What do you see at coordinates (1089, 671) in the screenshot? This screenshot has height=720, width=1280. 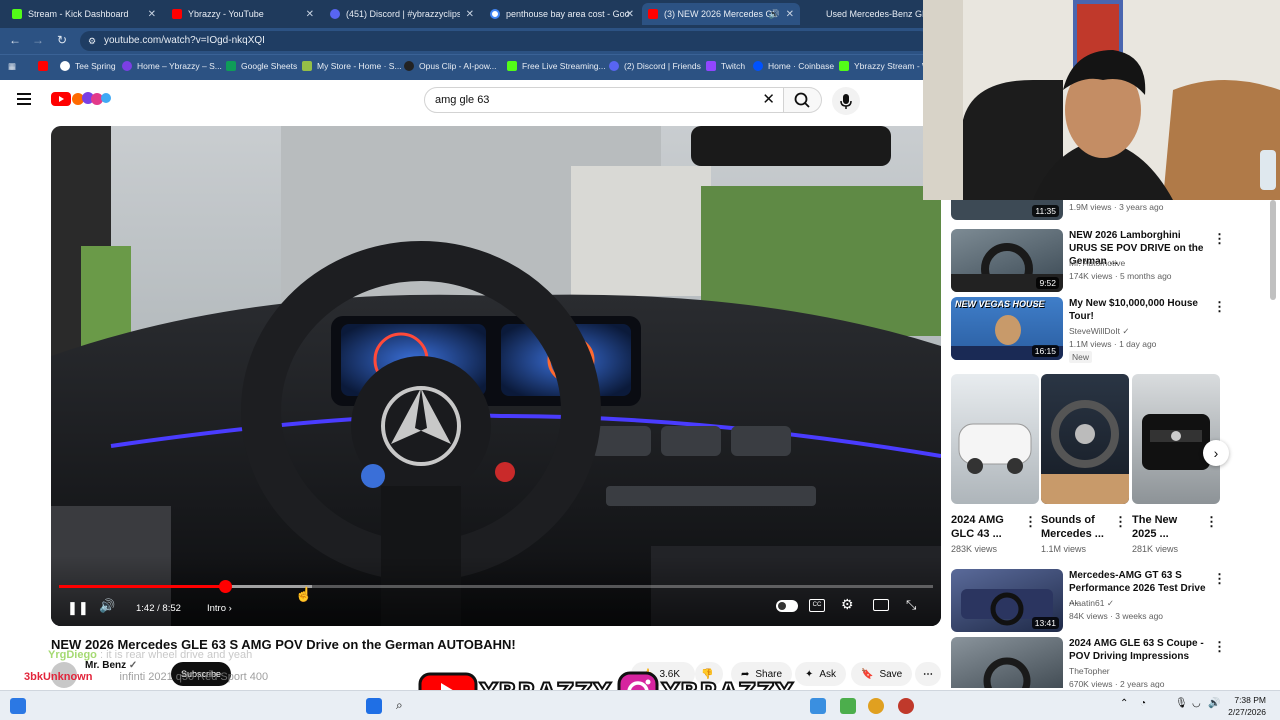 I see `channel-name: TheTopher` at bounding box center [1089, 671].